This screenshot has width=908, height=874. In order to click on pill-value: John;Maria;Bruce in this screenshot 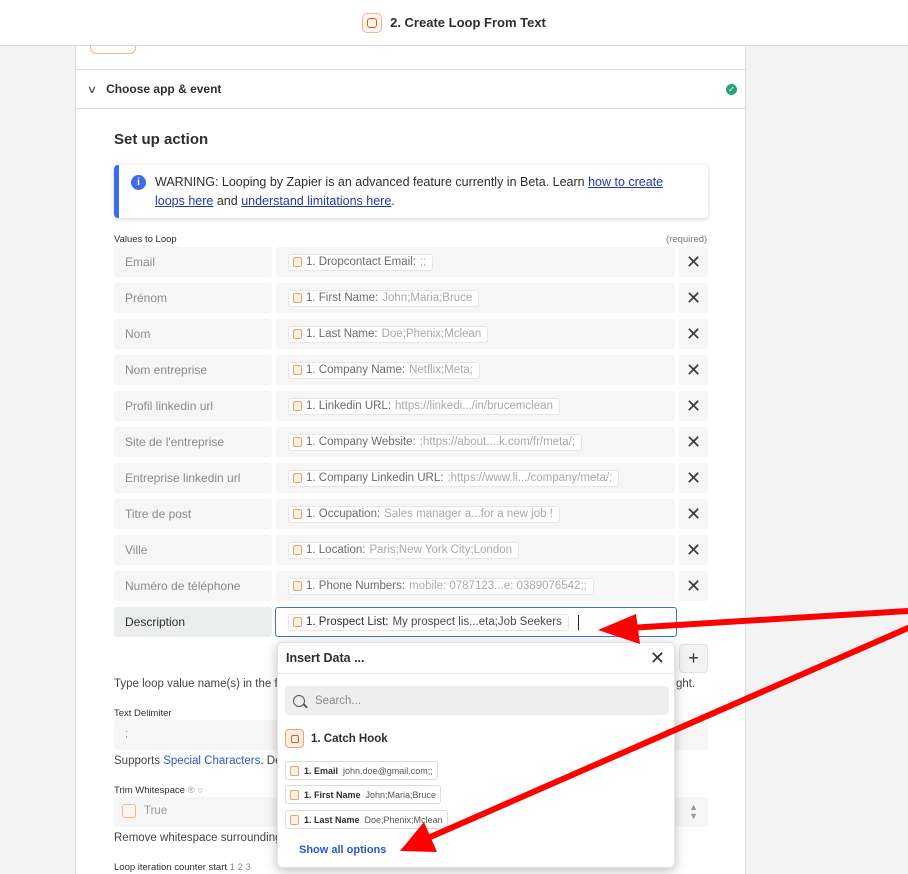, I will do `click(427, 298)`.